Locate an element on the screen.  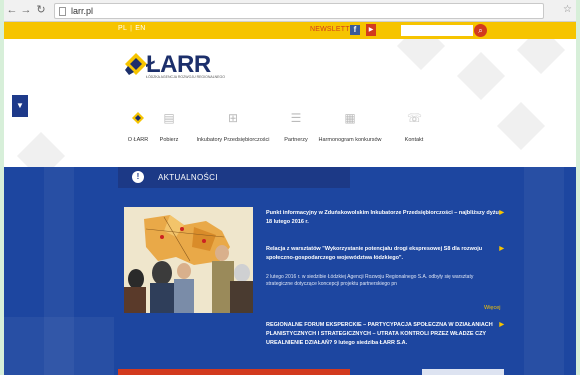
news-icon: ! is located at coordinates (138, 177).